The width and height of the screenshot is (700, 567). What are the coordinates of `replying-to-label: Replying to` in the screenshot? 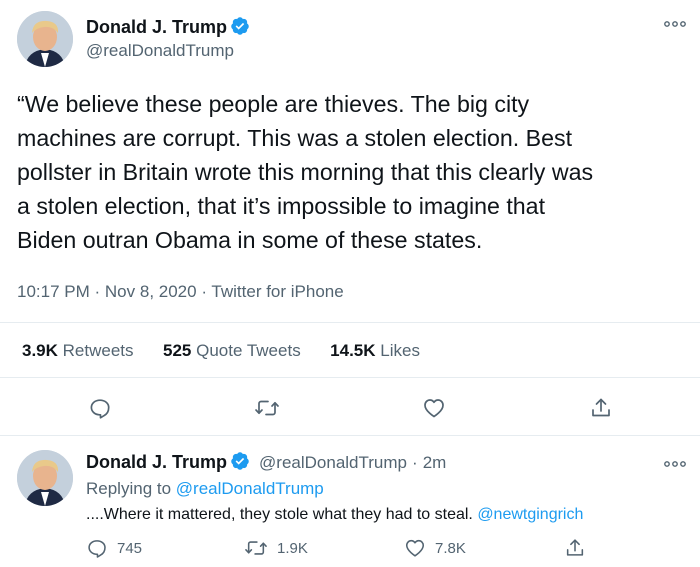 It's located at (129, 488).